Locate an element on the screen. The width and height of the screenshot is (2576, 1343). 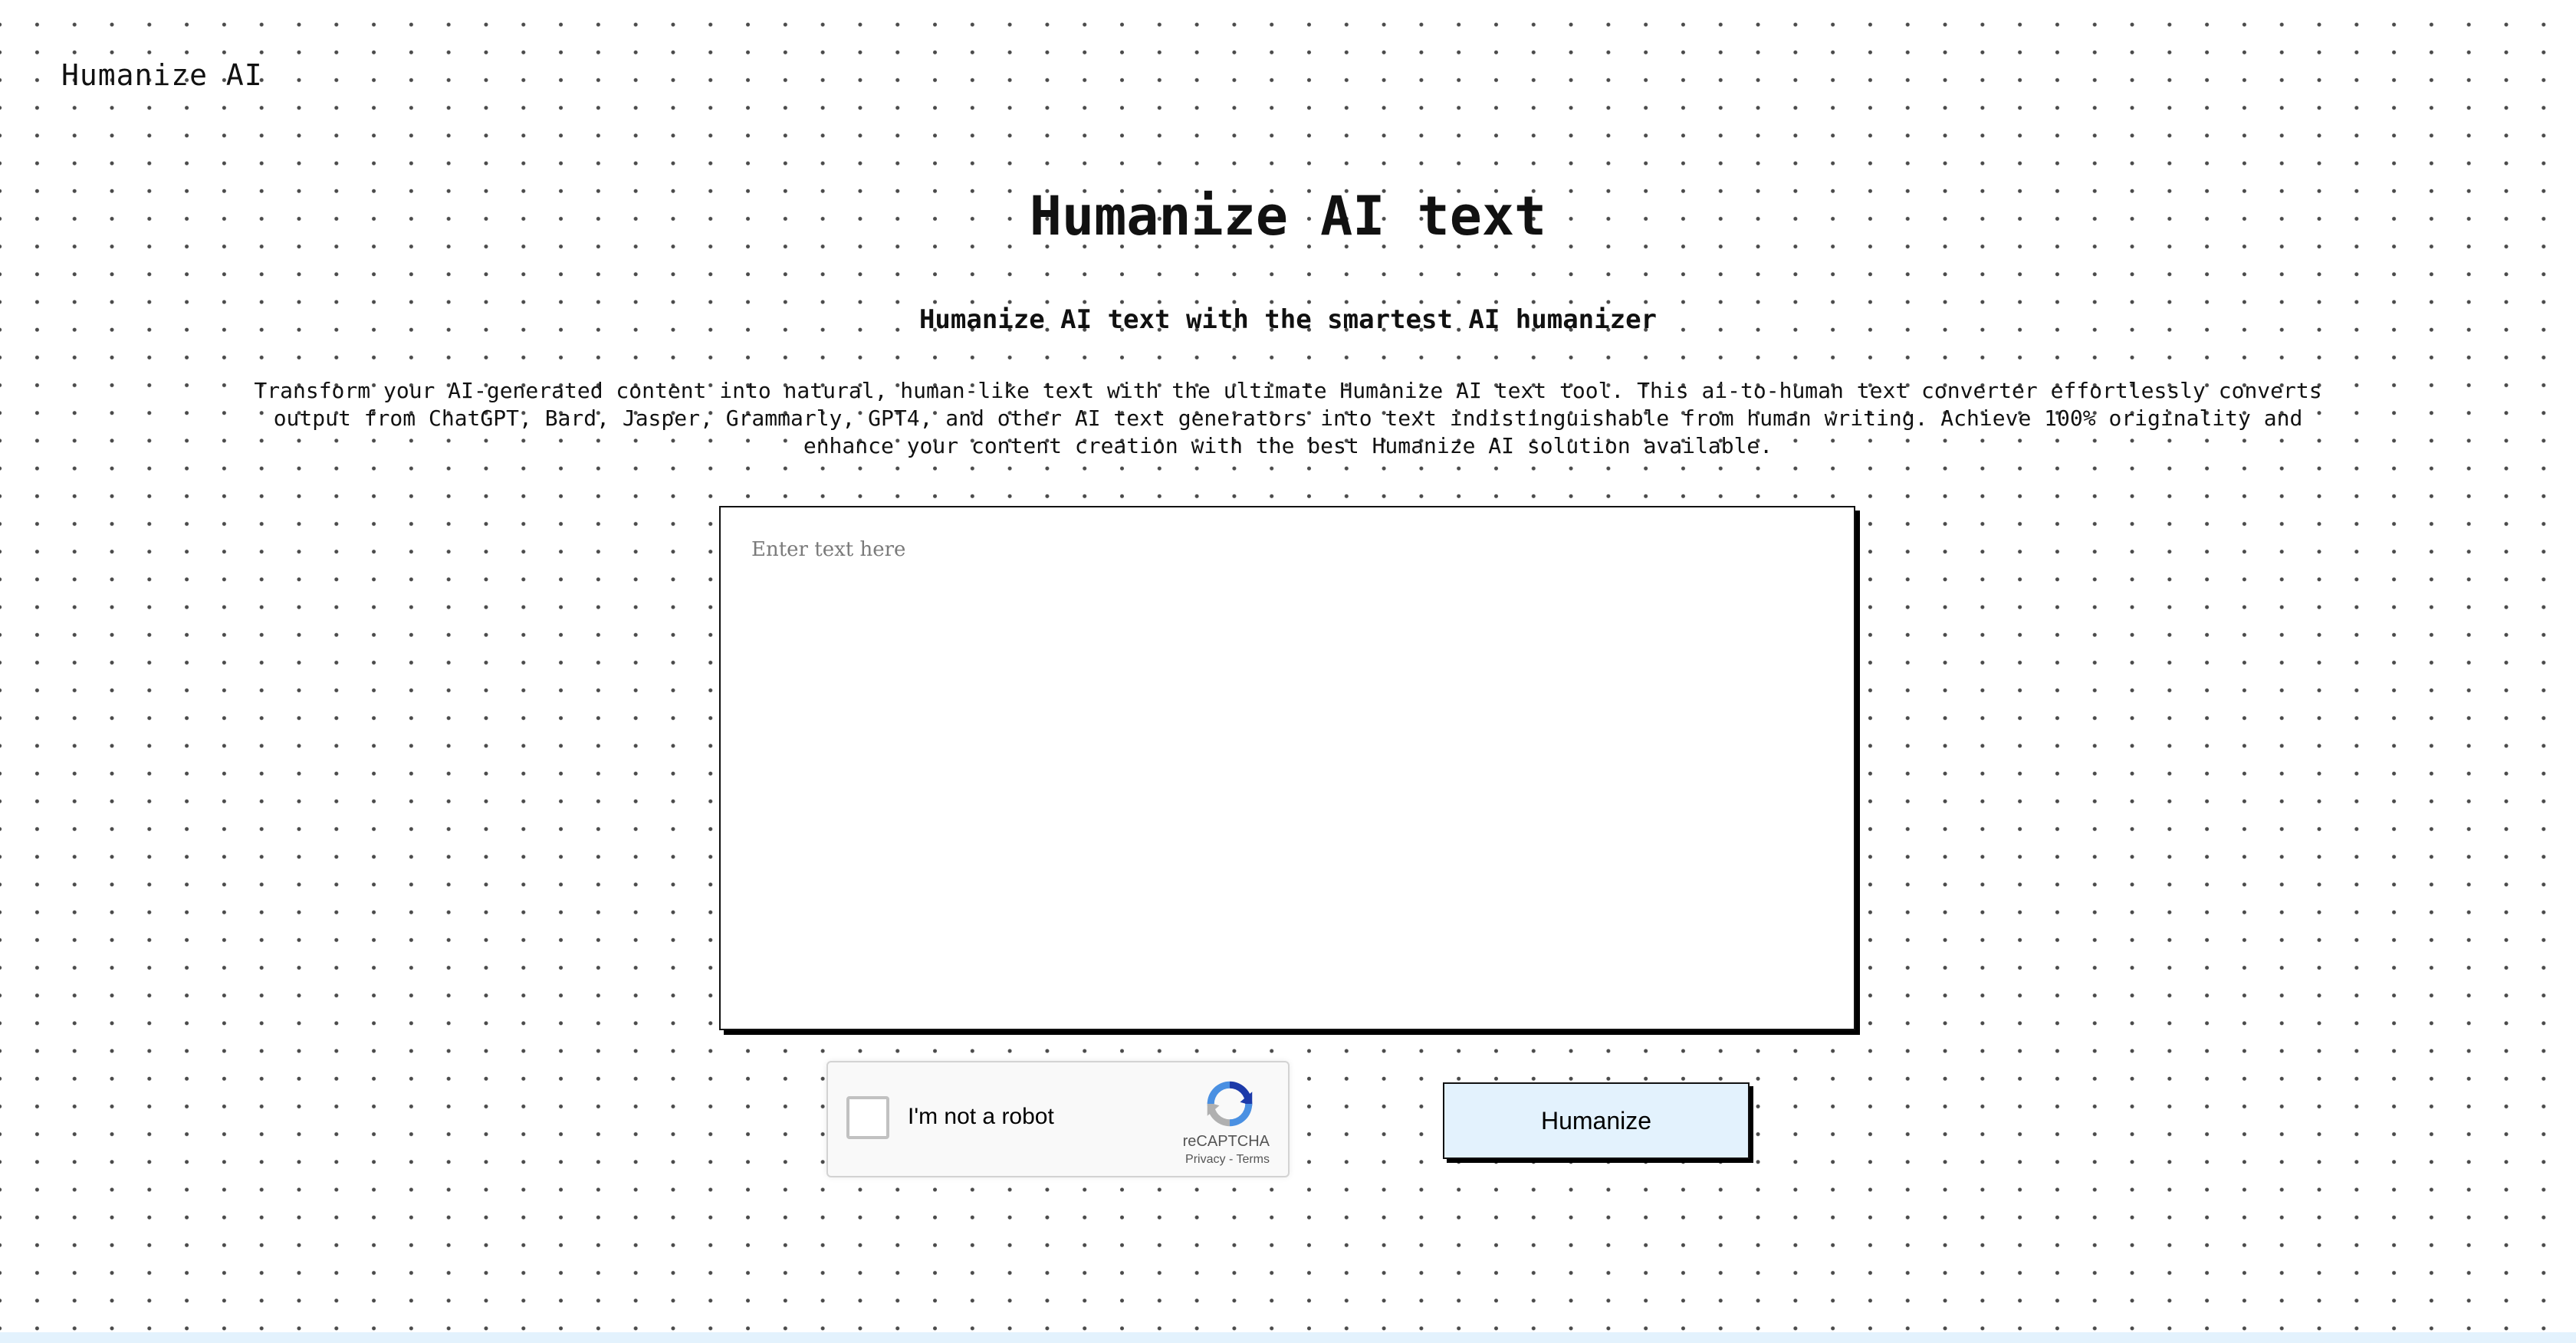
recaptcha-brand: reCAPTCHA is located at coordinates (1226, 1141).